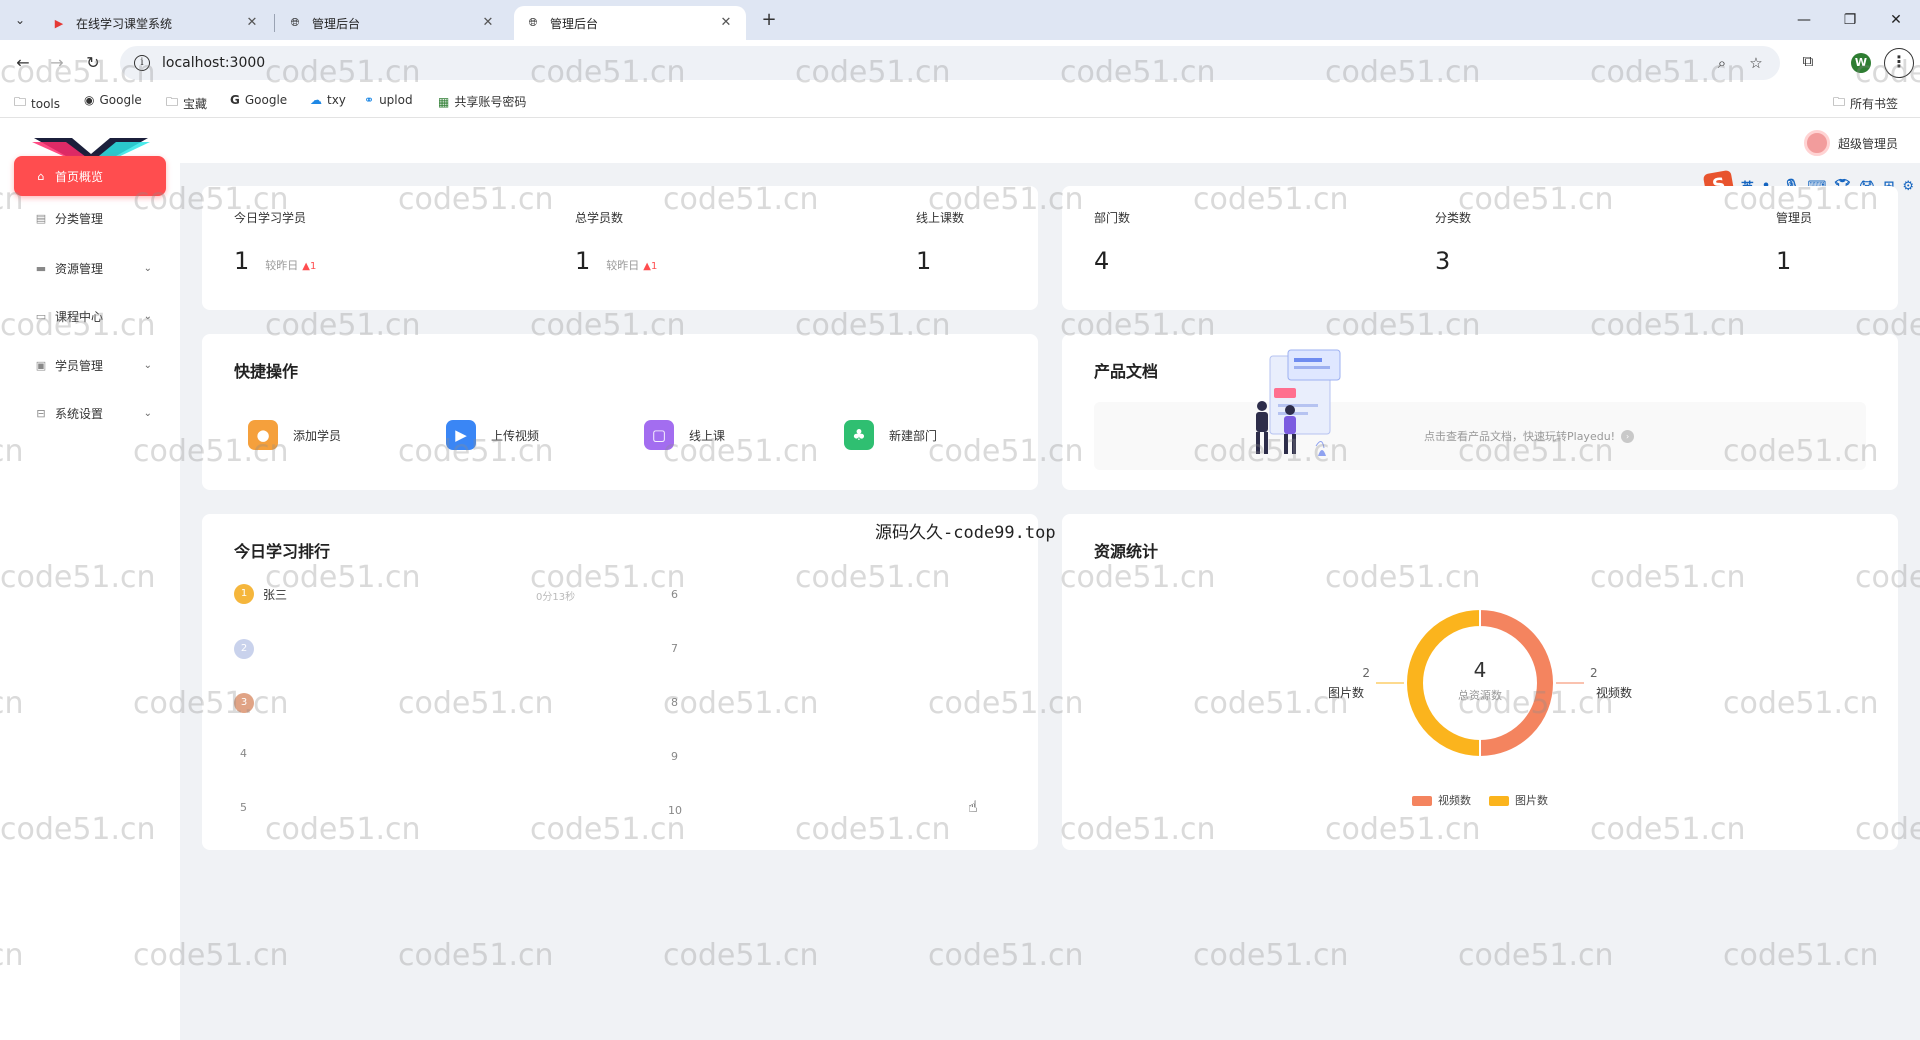 Image resolution: width=1920 pixels, height=1040 pixels. What do you see at coordinates (707, 435) in the screenshot?
I see `quick-action-label: 线上课` at bounding box center [707, 435].